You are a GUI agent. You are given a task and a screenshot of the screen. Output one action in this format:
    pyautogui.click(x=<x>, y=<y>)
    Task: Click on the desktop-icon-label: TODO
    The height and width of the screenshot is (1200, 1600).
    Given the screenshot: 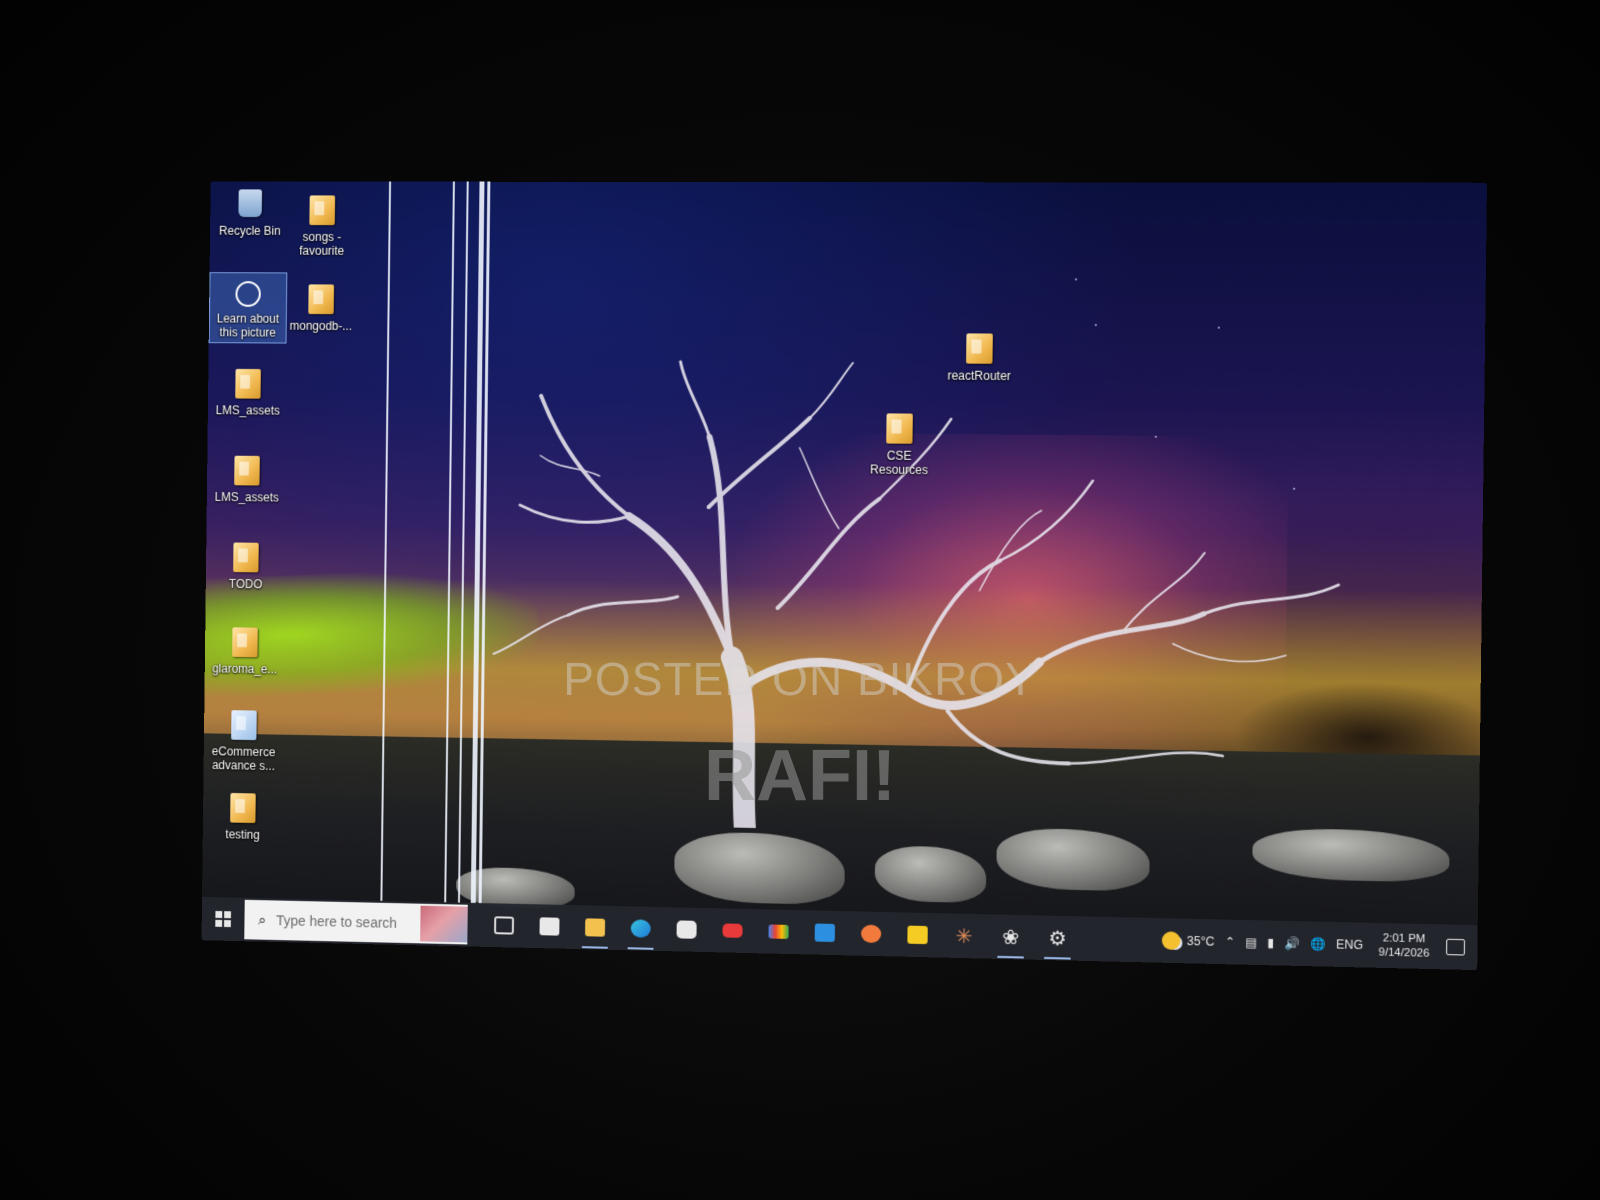 What is the action you would take?
    pyautogui.click(x=245, y=584)
    